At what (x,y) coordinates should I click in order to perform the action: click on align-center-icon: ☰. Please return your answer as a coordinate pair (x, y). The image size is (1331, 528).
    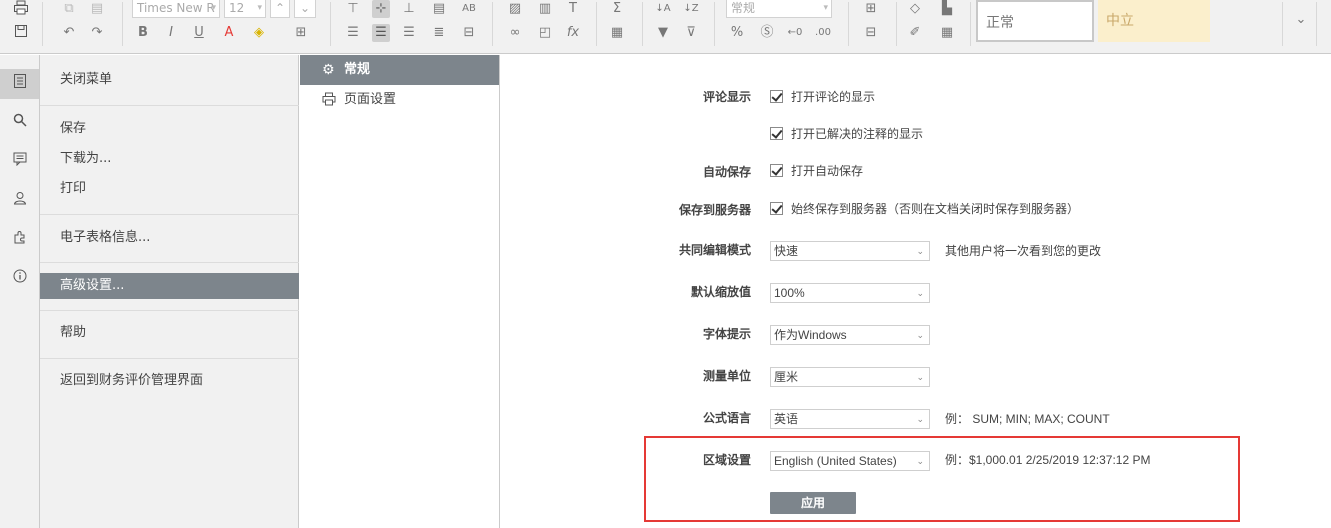
    Looking at the image, I should click on (381, 33).